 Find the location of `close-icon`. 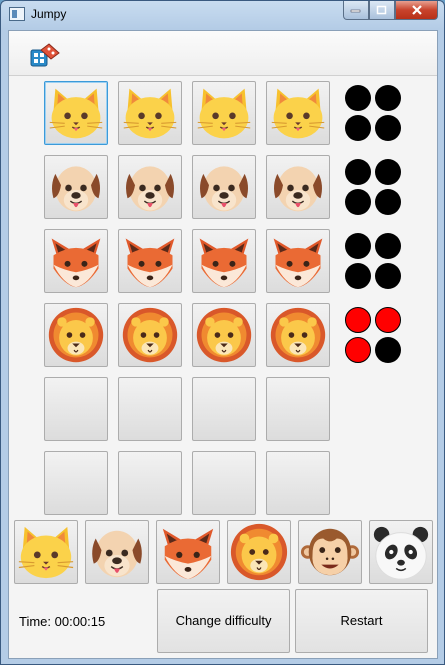

close-icon is located at coordinates (416, 10).